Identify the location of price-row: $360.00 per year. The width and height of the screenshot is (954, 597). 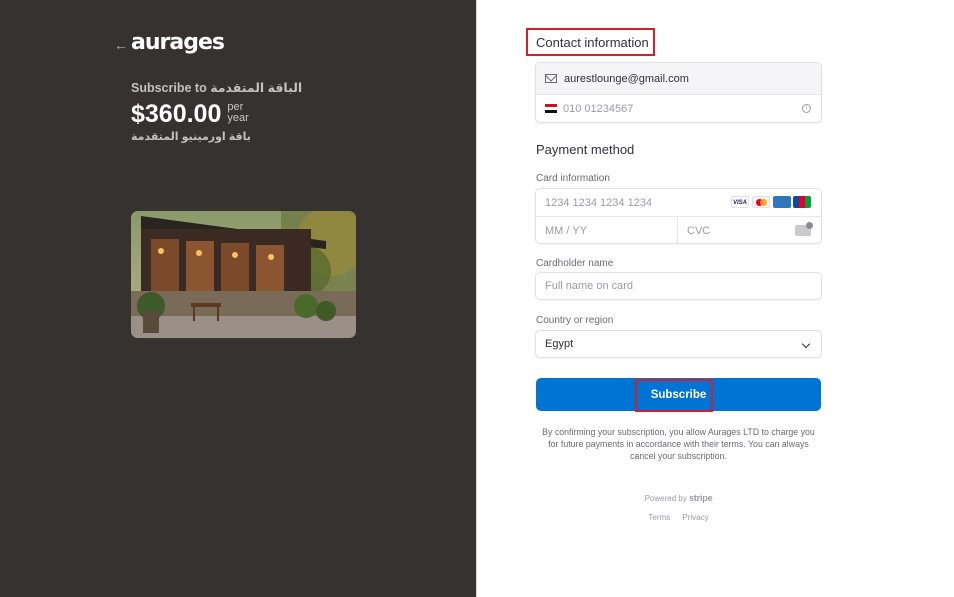
(190, 114).